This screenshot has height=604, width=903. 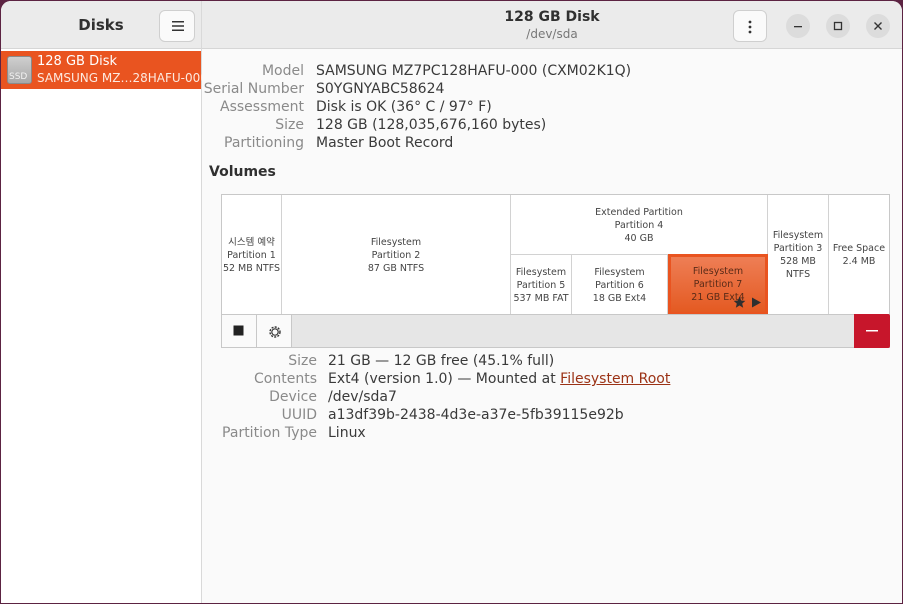 I want to click on assessment-label: Assessment, so click(x=262, y=107).